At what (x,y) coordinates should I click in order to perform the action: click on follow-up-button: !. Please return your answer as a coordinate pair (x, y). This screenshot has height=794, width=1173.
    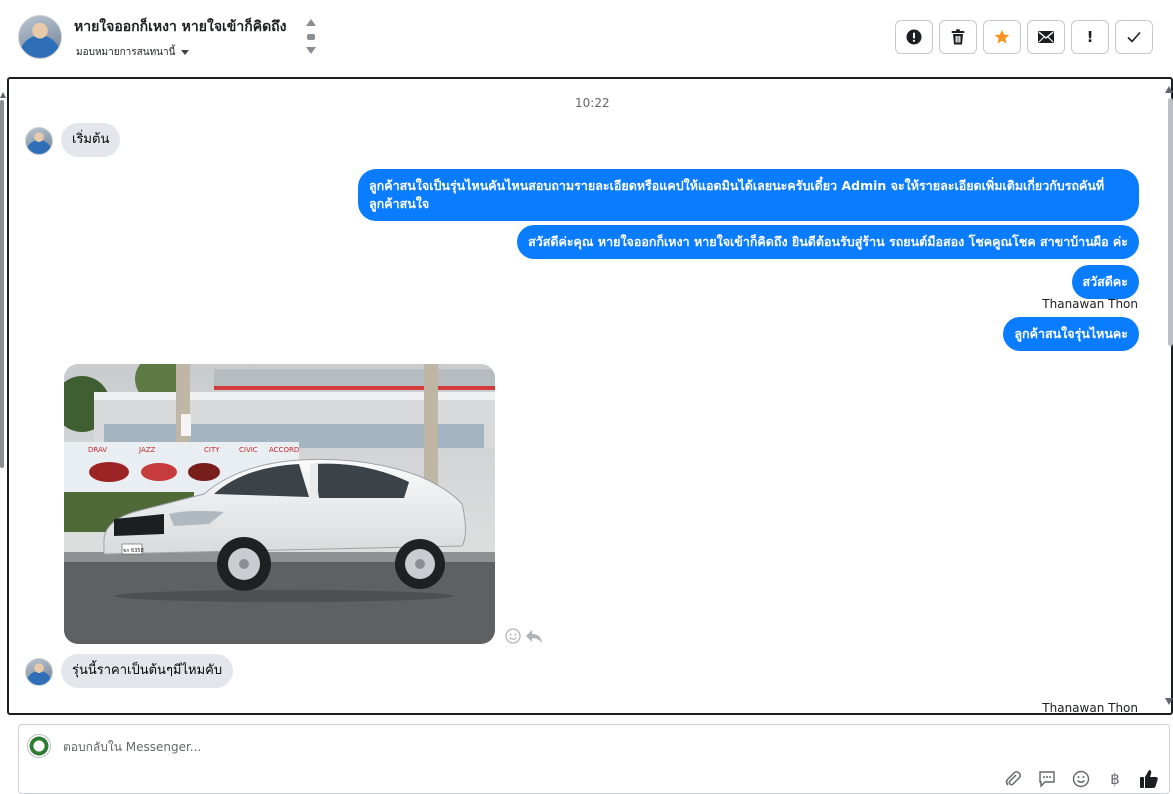
    Looking at the image, I should click on (1090, 37).